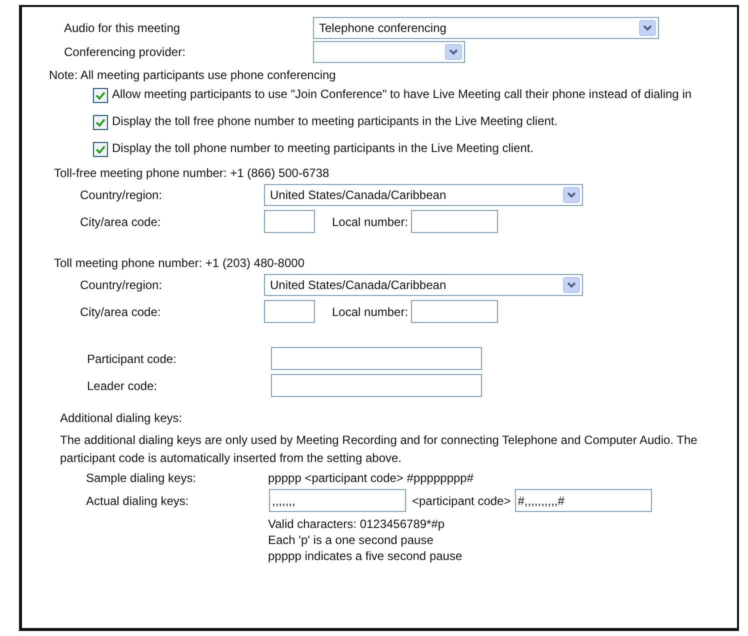  What do you see at coordinates (121, 418) in the screenshot?
I see `section-heading: Additional dialing keys:` at bounding box center [121, 418].